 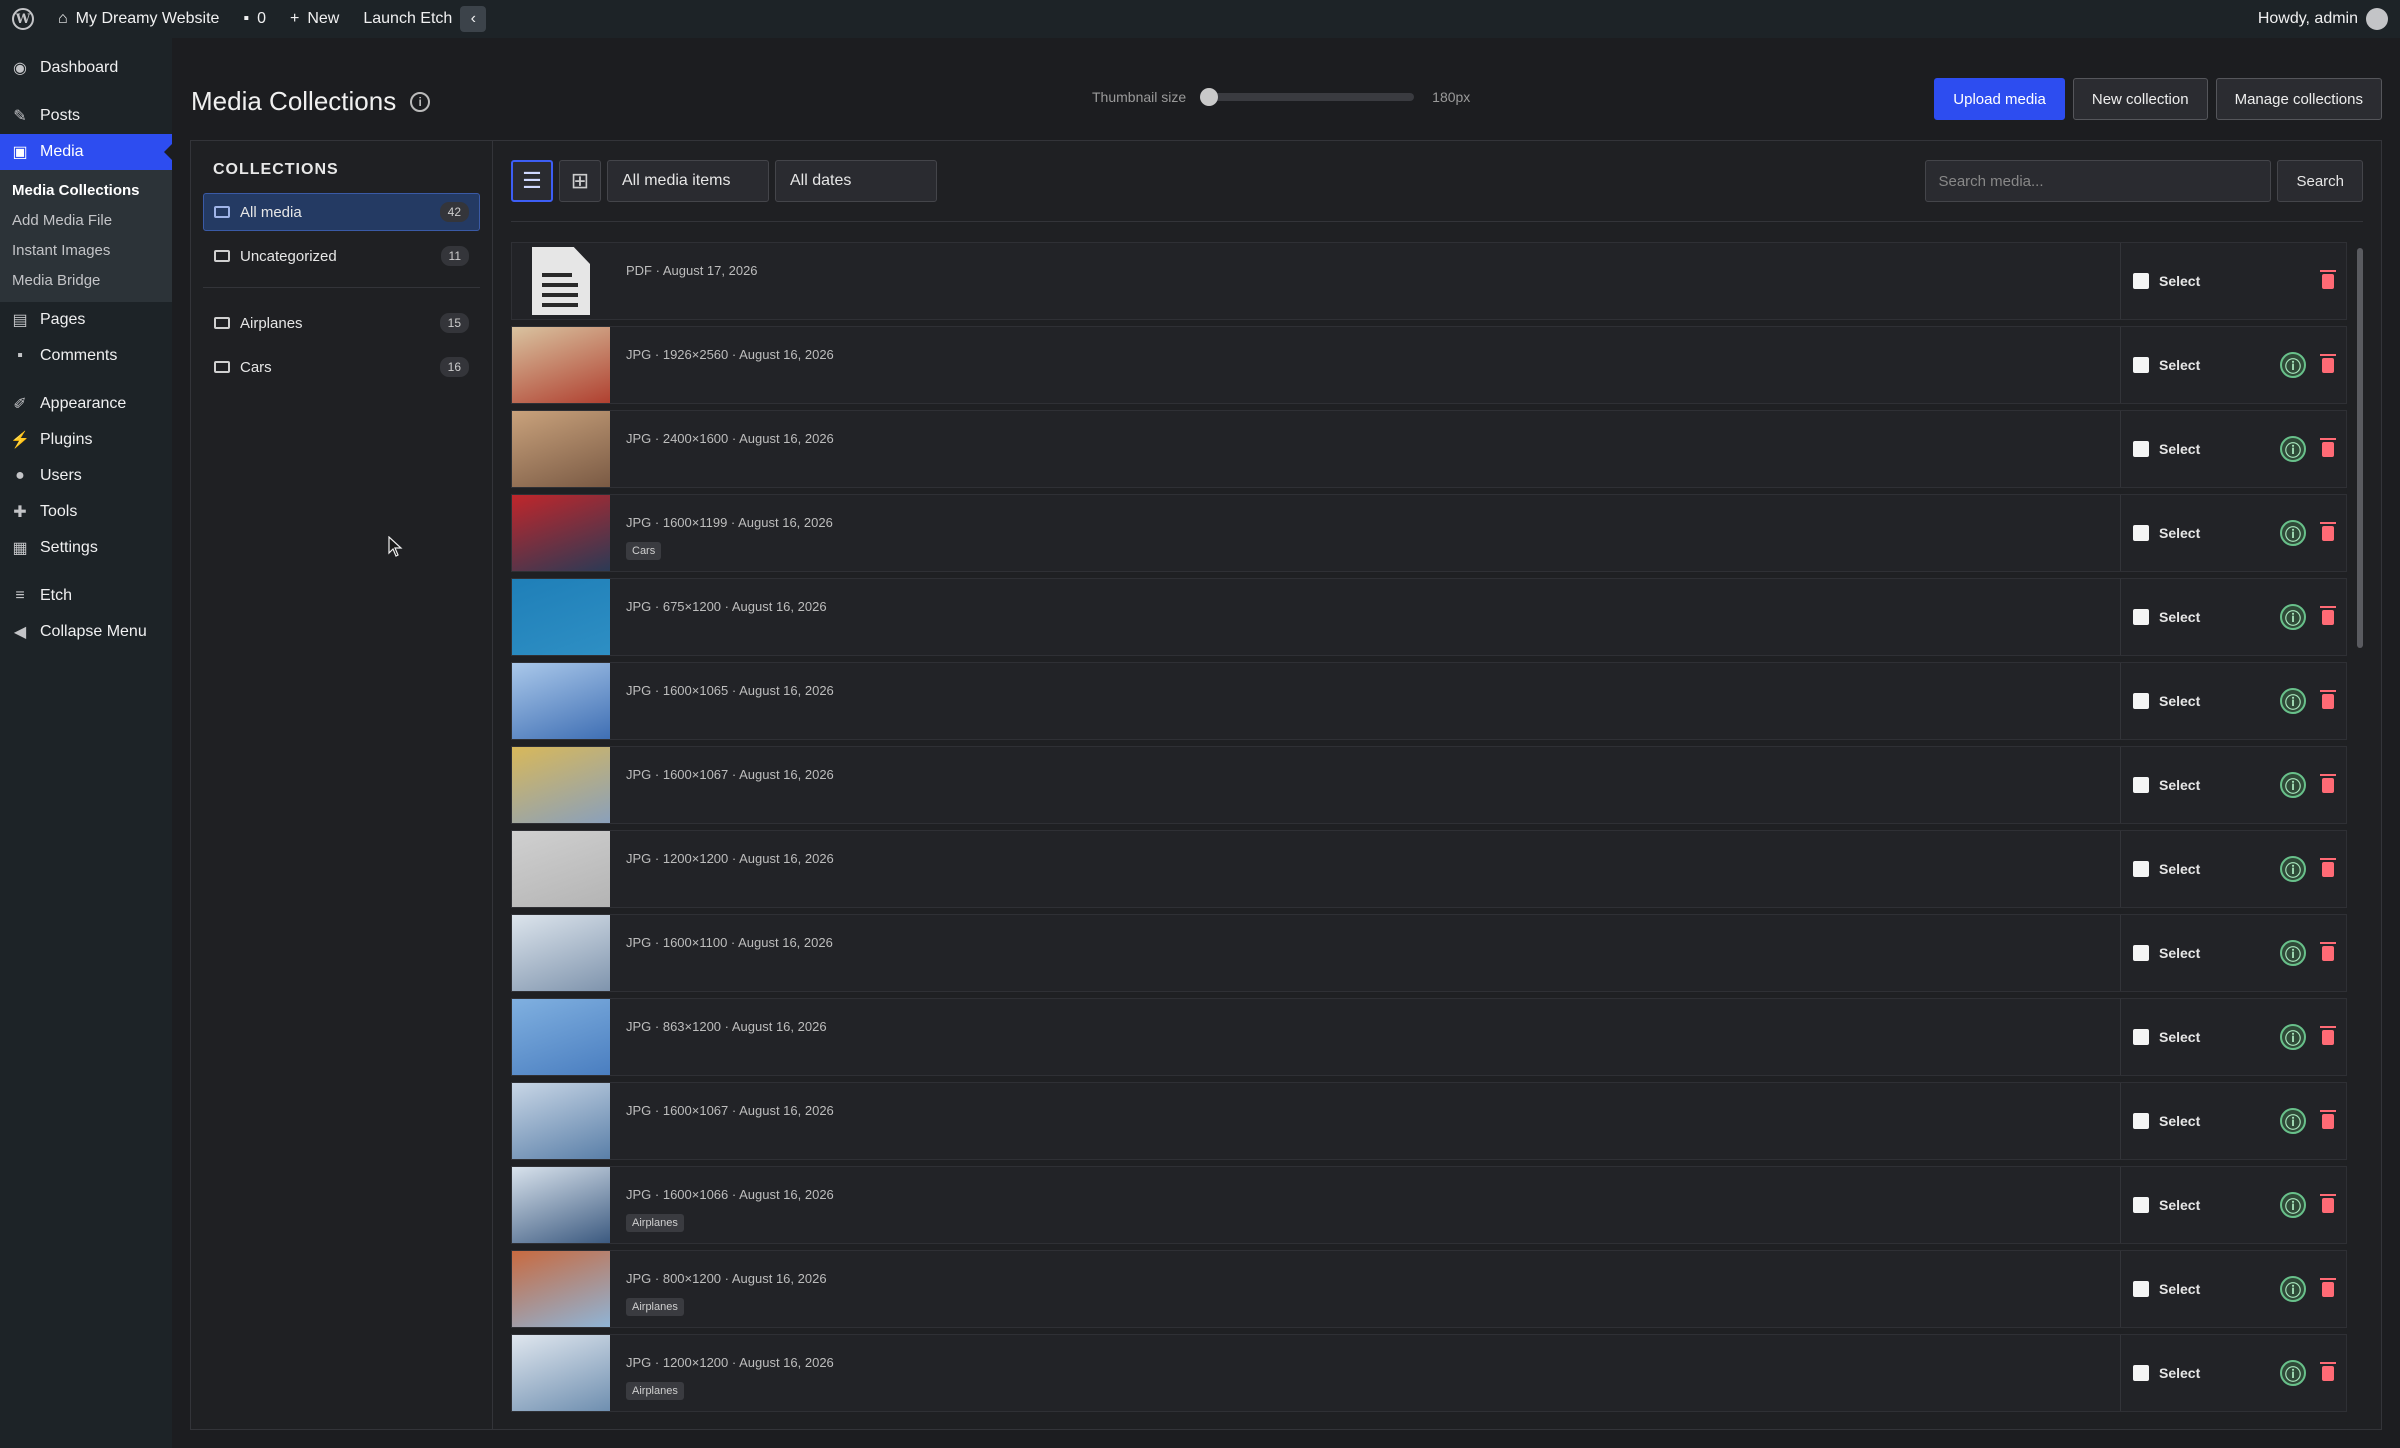 What do you see at coordinates (86, 440) in the screenshot?
I see `sidebar-item-plugins: ⚡ Plugins` at bounding box center [86, 440].